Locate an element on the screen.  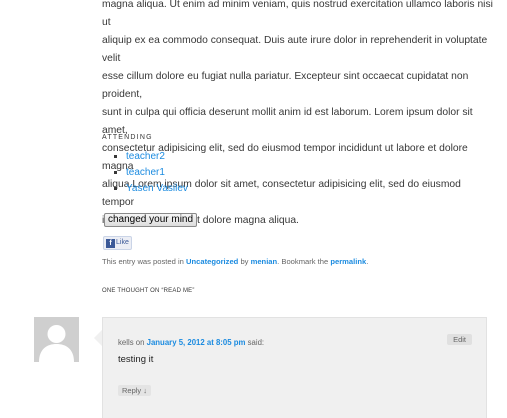
default-avatar-silhouette-icon is located at coordinates (56, 339).